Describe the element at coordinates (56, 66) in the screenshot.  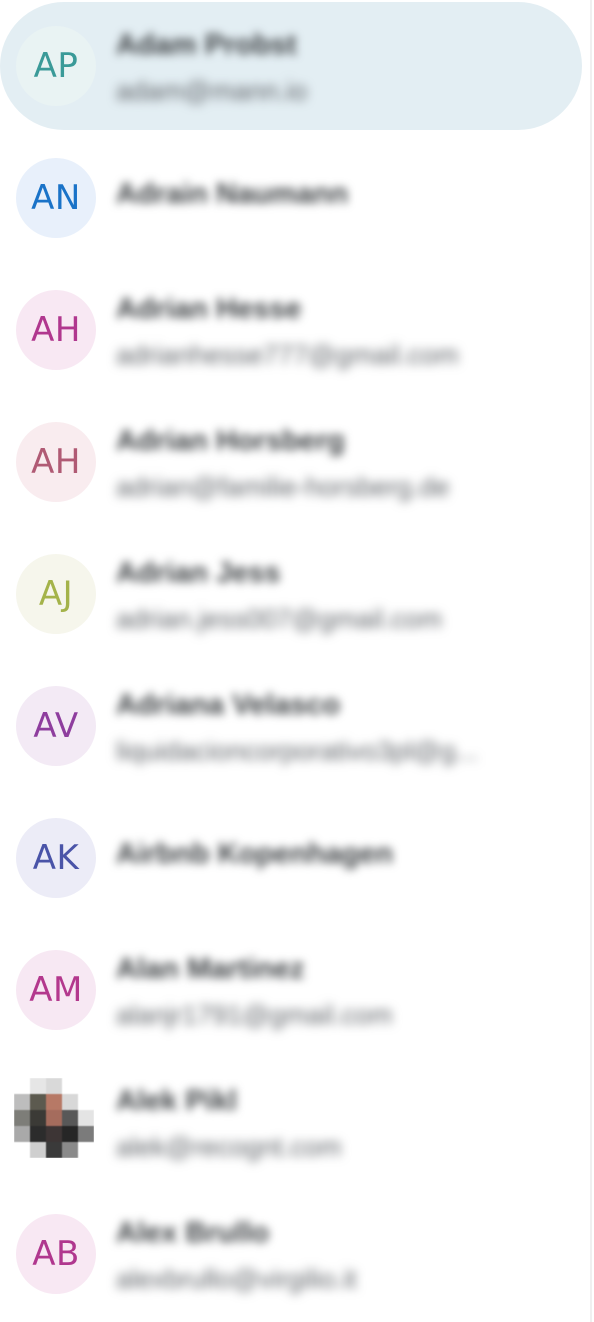
I see `avatar: AP` at that location.